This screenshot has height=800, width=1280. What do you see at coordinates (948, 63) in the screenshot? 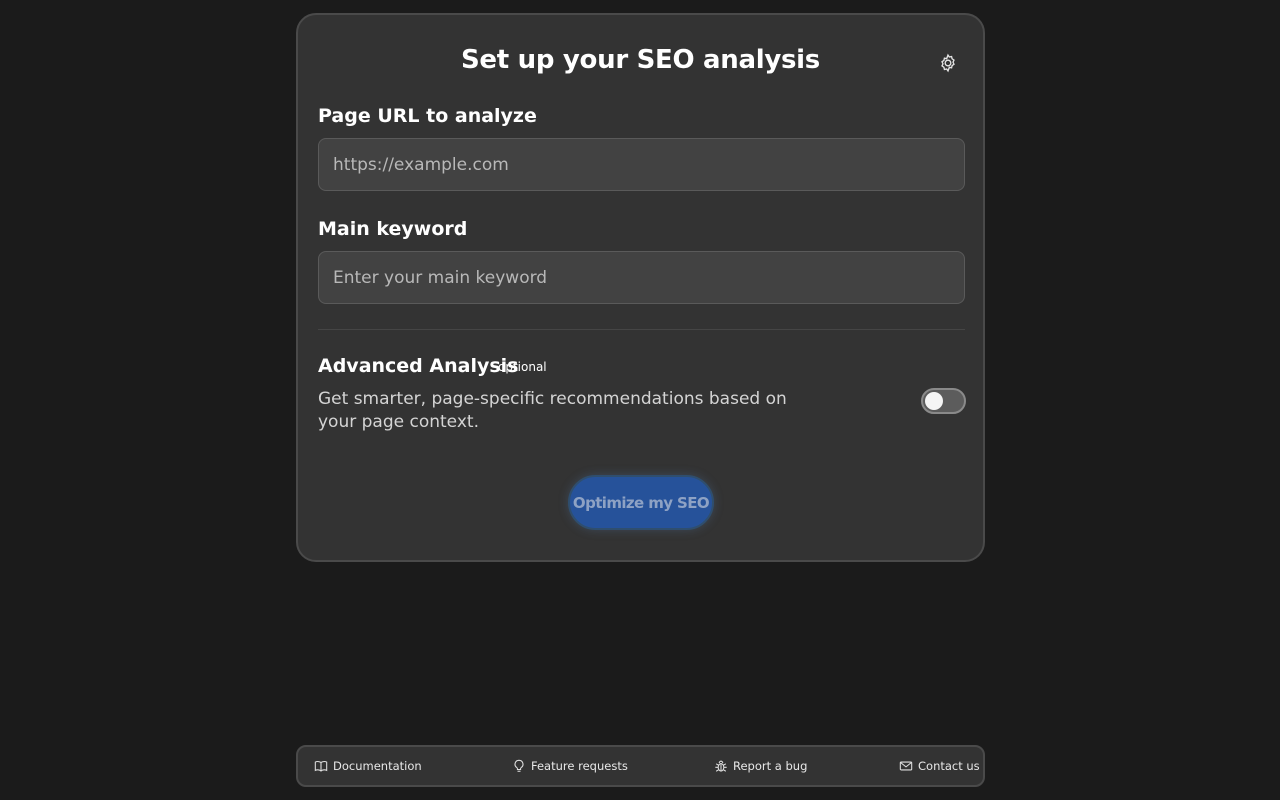
I see `gear-icon` at bounding box center [948, 63].